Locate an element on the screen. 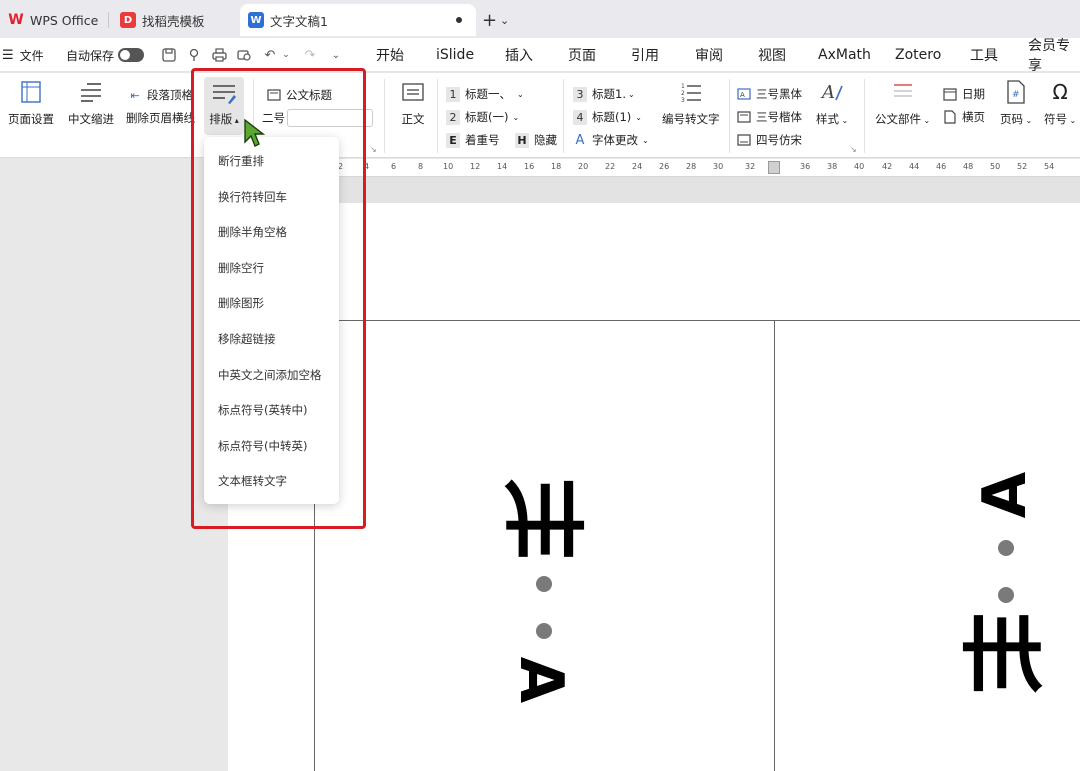 The height and width of the screenshot is (771, 1080). symbol-button: Ω 符号 ⌄ is located at coordinates (1060, 103).